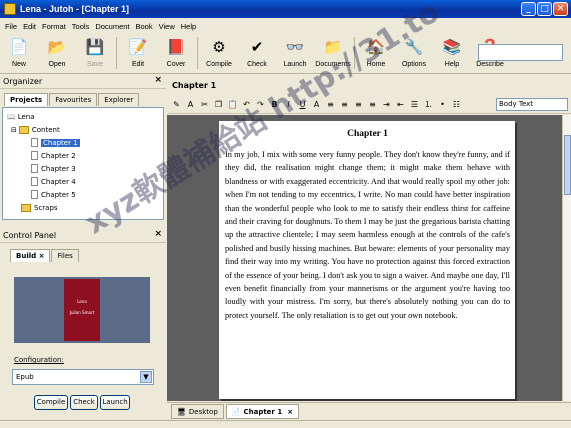 The width and height of the screenshot is (571, 428). I want to click on bold-icon: B, so click(274, 105).